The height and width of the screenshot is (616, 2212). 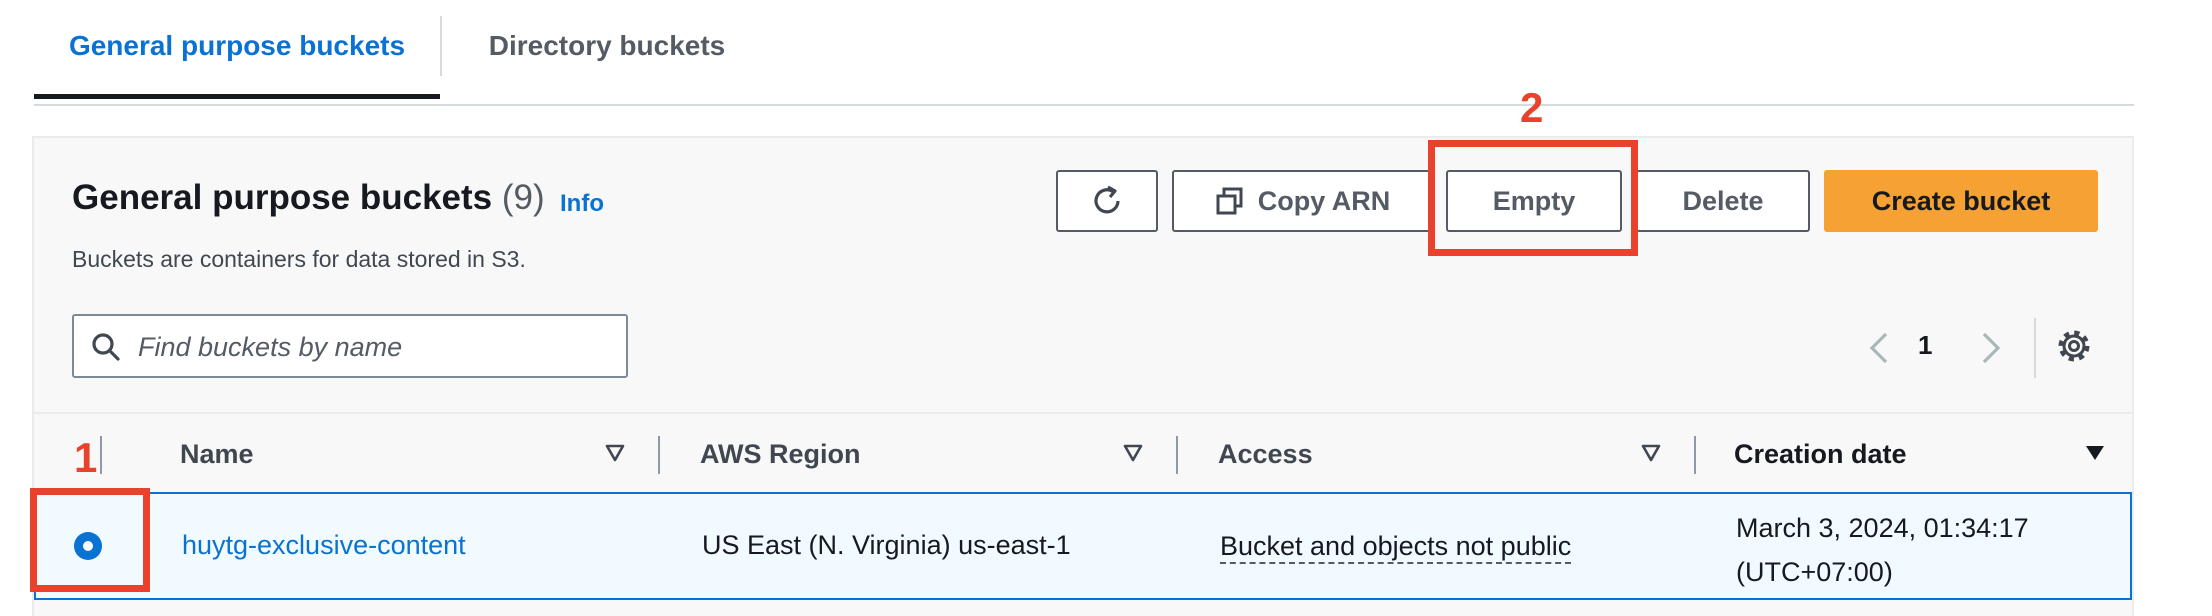 What do you see at coordinates (582, 204) in the screenshot?
I see `info-link: Info` at bounding box center [582, 204].